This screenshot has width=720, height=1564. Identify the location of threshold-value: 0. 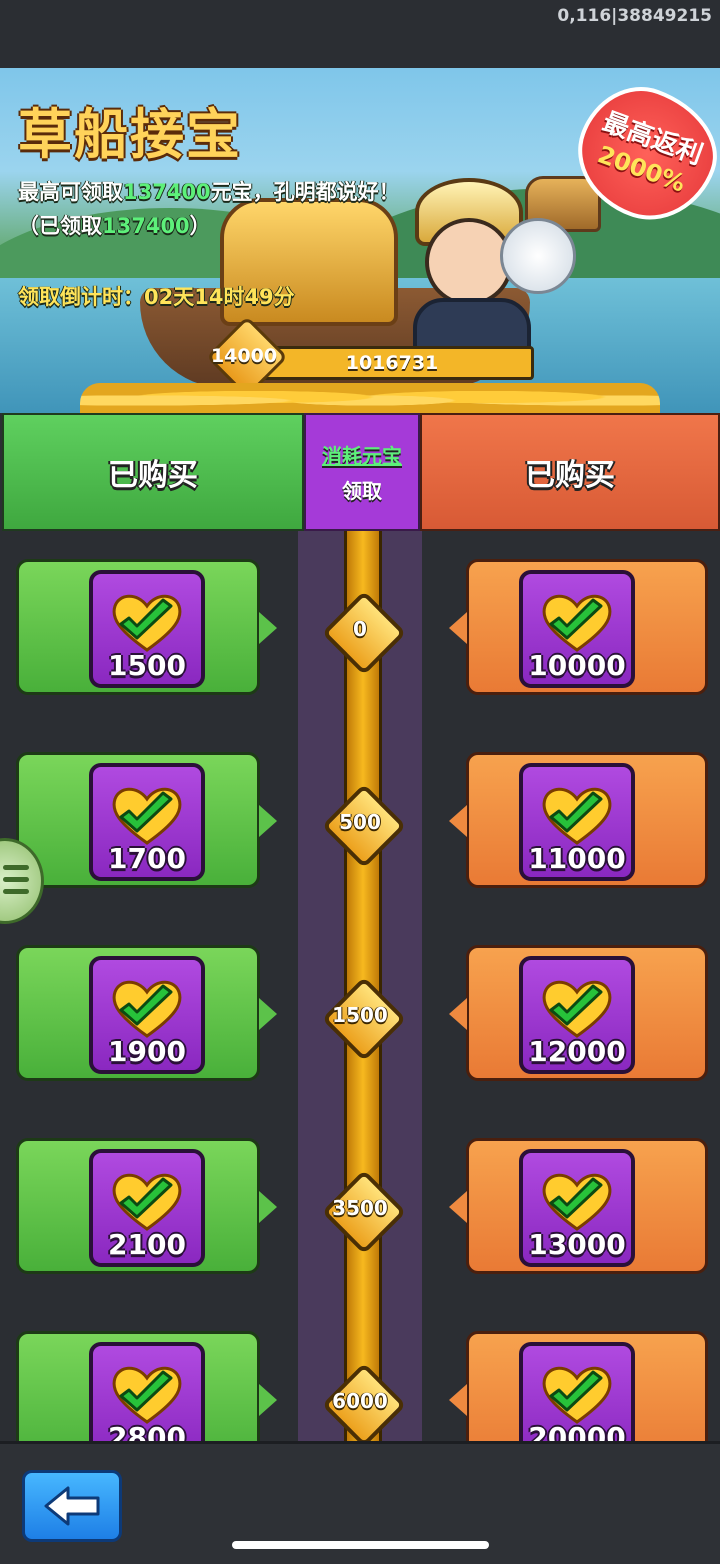
(360, 629).